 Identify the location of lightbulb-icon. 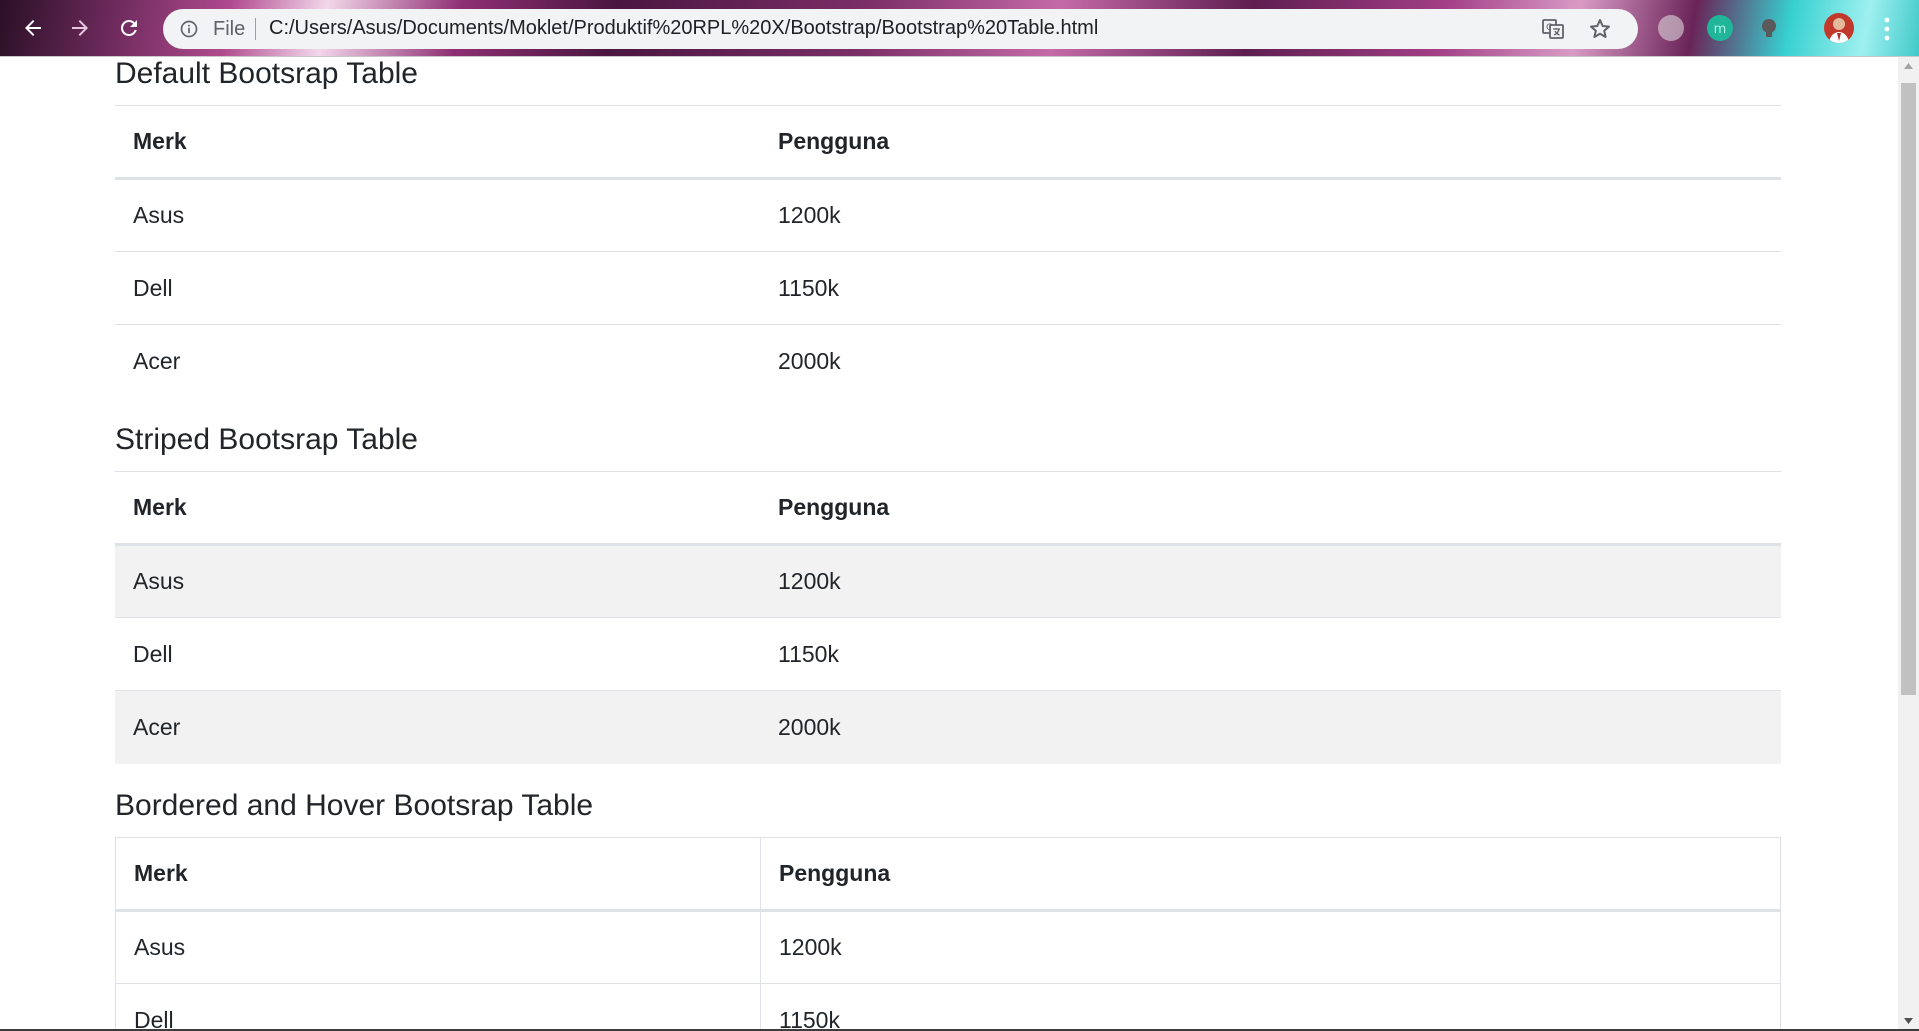
(1769, 28).